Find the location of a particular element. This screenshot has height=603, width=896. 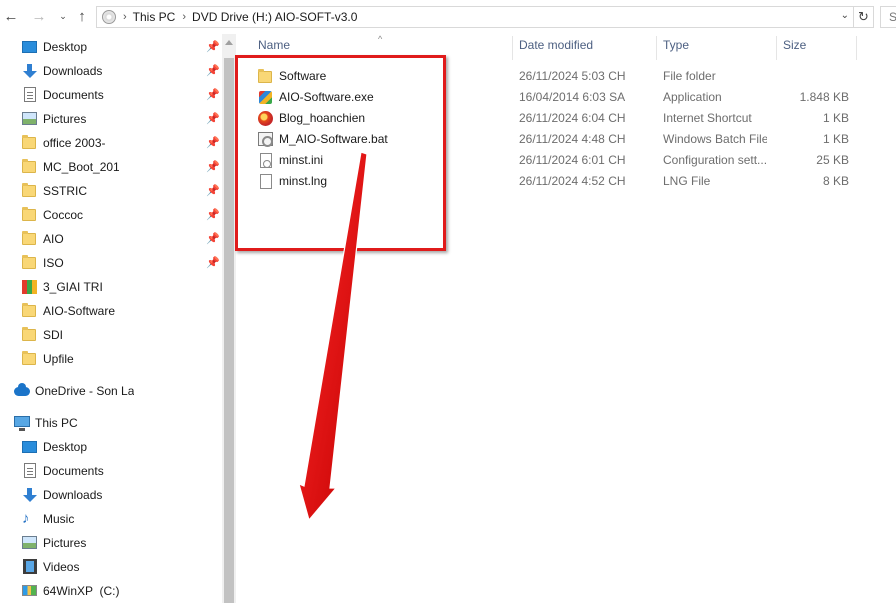

nav-item-label: AIO-Software is located at coordinates (79, 311).